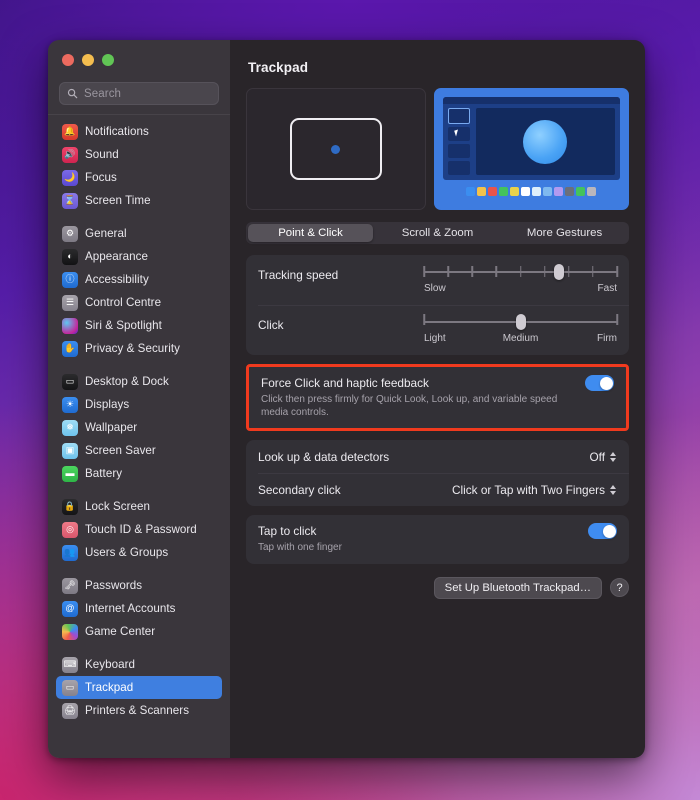 This screenshot has height=800, width=700. What do you see at coordinates (564, 233) in the screenshot?
I see `tab-more-gestures: More Gestures` at bounding box center [564, 233].